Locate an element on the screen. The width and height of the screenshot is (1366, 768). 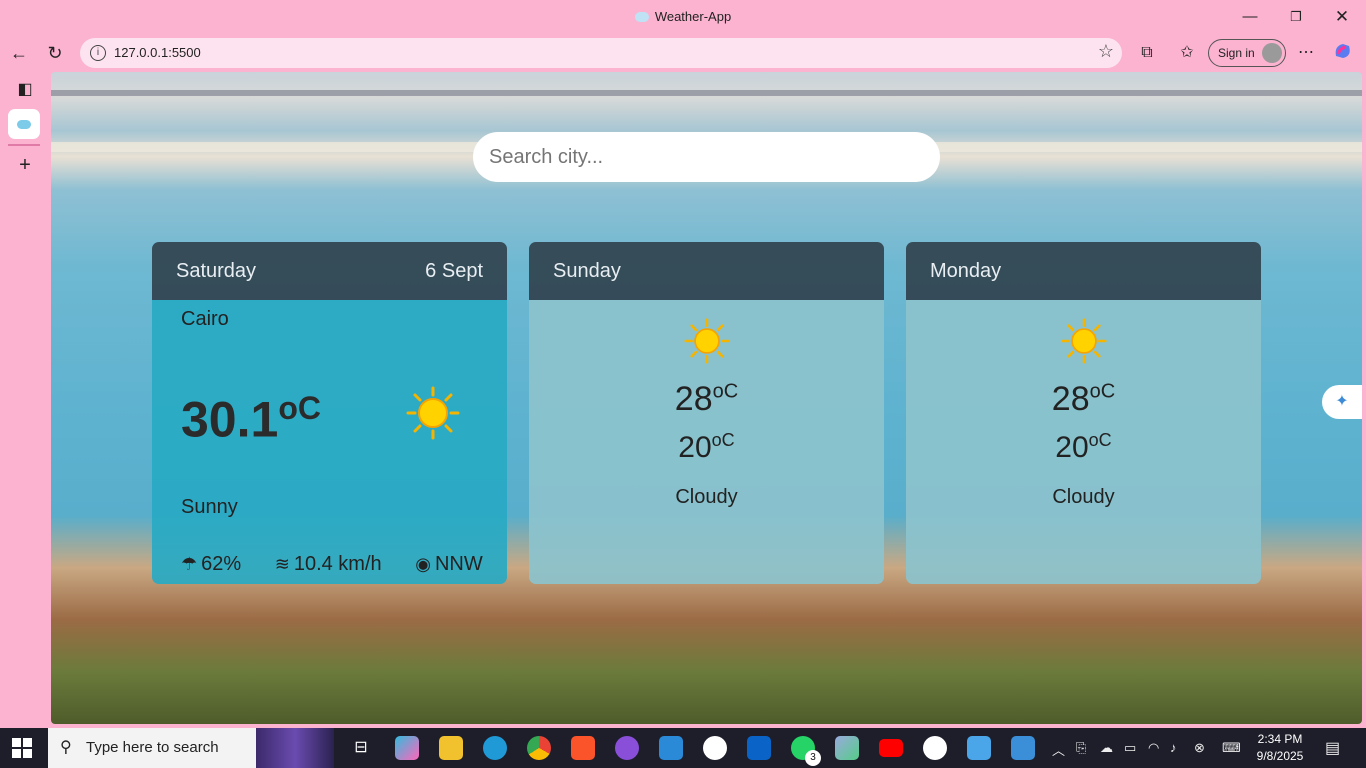
wind-icon: ≋ is located at coordinates (282, 564).